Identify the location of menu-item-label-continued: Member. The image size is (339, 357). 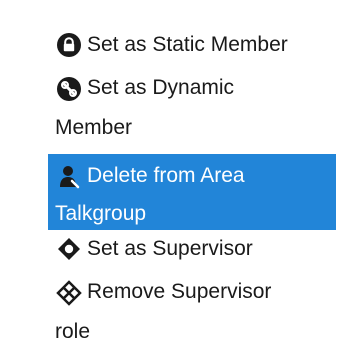
(94, 127).